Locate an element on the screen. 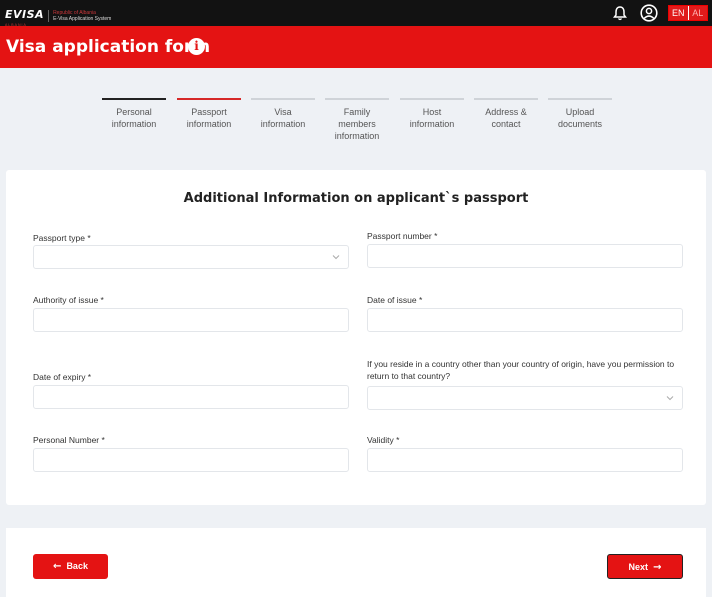  step-visa-information: Visa information is located at coordinates (283, 114).